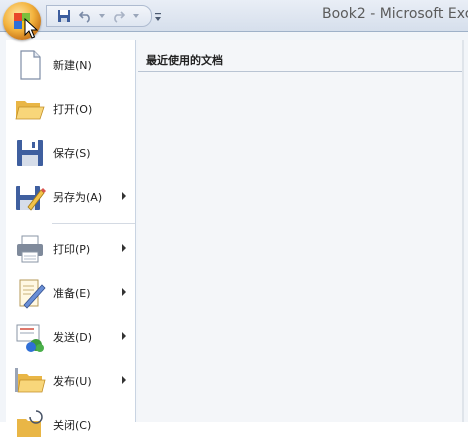 The height and width of the screenshot is (447, 468). I want to click on customize-toolbar-icon, so click(159, 15).